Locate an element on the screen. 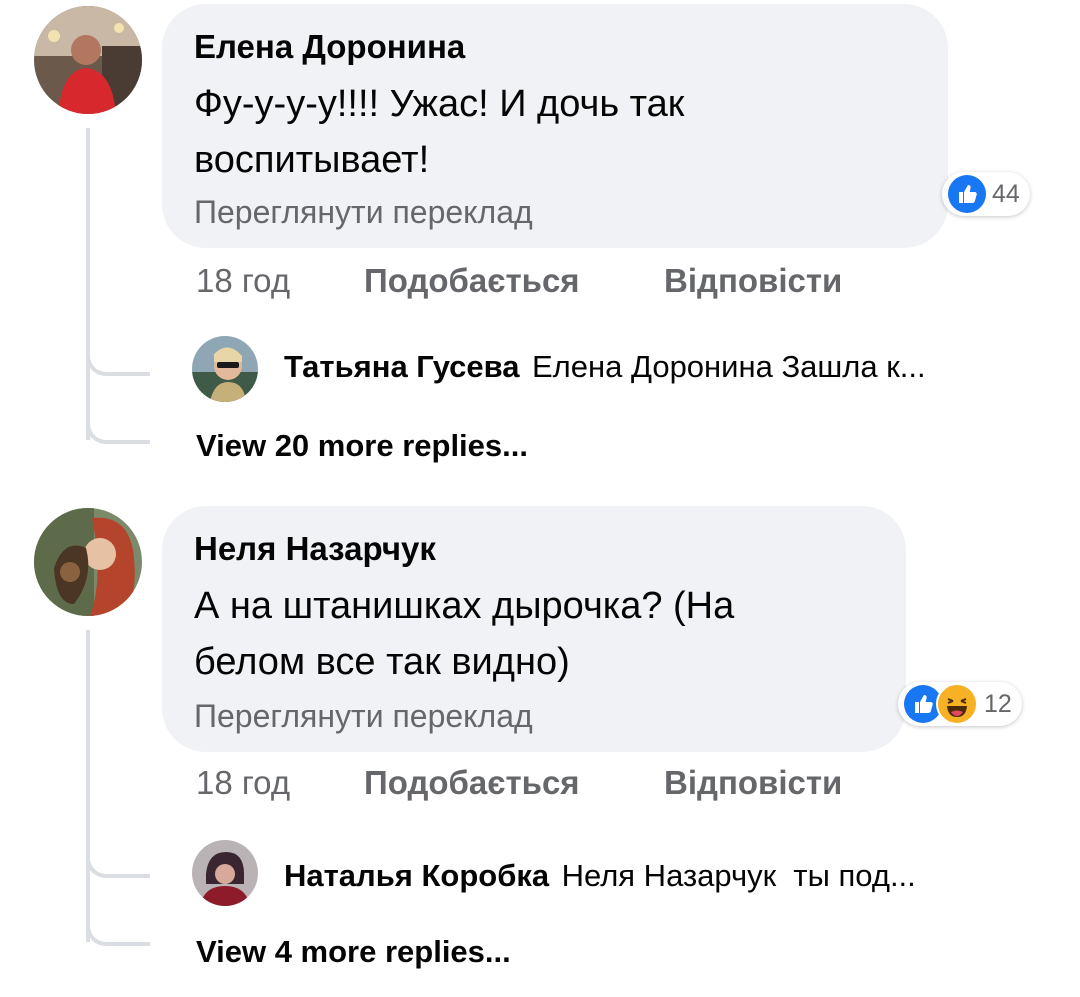 The height and width of the screenshot is (997, 1080). comment-text-line: белом все так видно) is located at coordinates (382, 662).